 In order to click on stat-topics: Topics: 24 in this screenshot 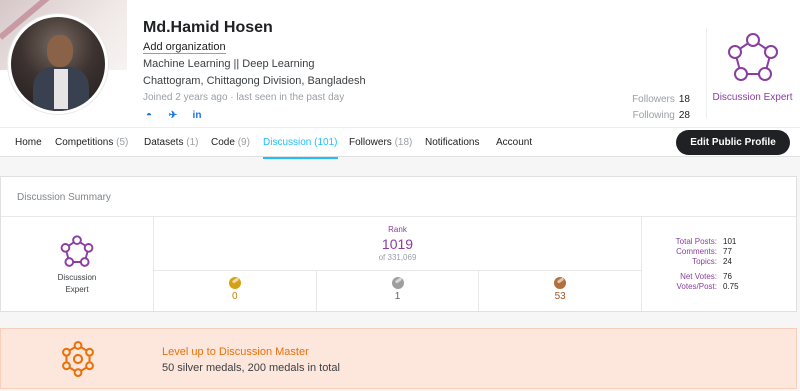, I will do `click(712, 261)`.